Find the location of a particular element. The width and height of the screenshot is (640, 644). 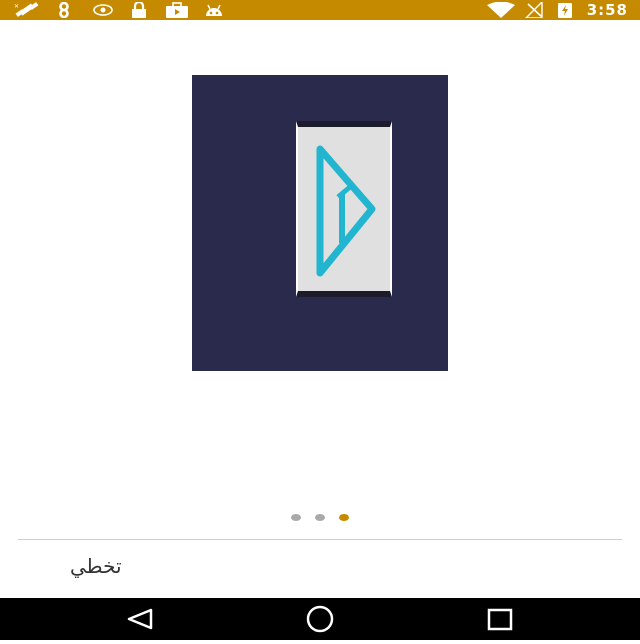

navigation-bar is located at coordinates (320, 619).